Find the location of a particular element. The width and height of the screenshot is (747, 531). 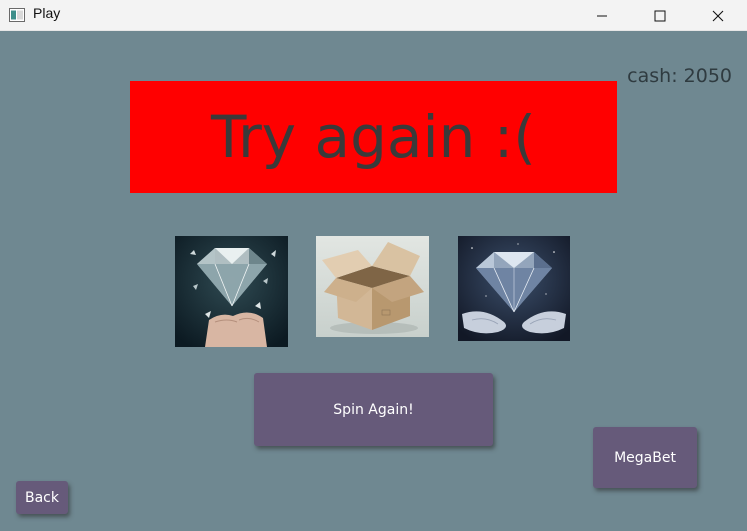

window-title: Play is located at coordinates (47, 13).